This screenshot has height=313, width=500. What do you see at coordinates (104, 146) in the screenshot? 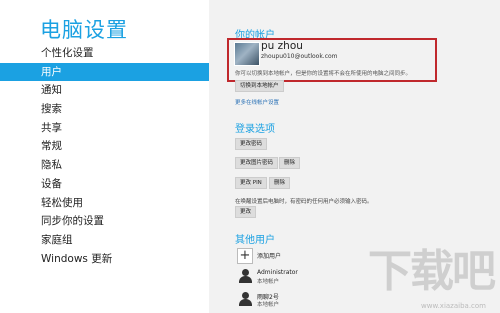
I see `sidebar-item-general: 常规` at bounding box center [104, 146].